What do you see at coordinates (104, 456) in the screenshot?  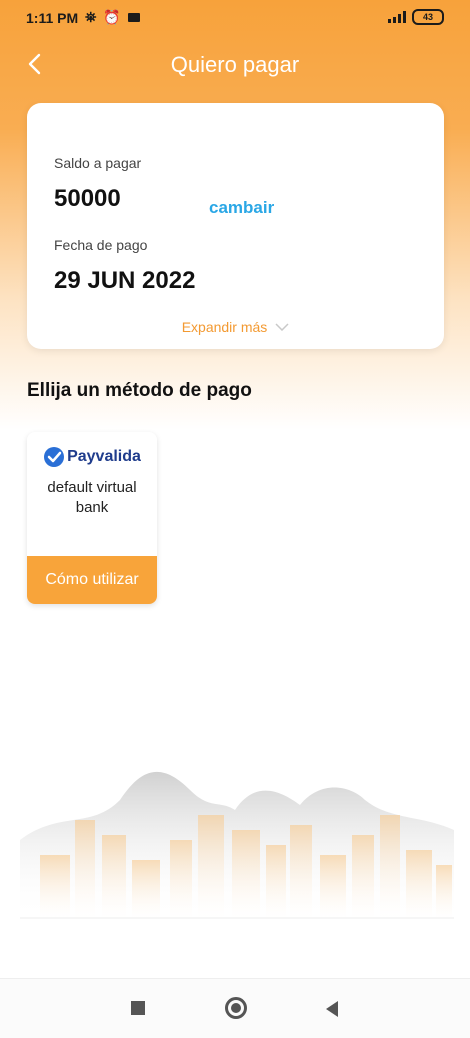 I see `logo-text: Payvalida` at bounding box center [104, 456].